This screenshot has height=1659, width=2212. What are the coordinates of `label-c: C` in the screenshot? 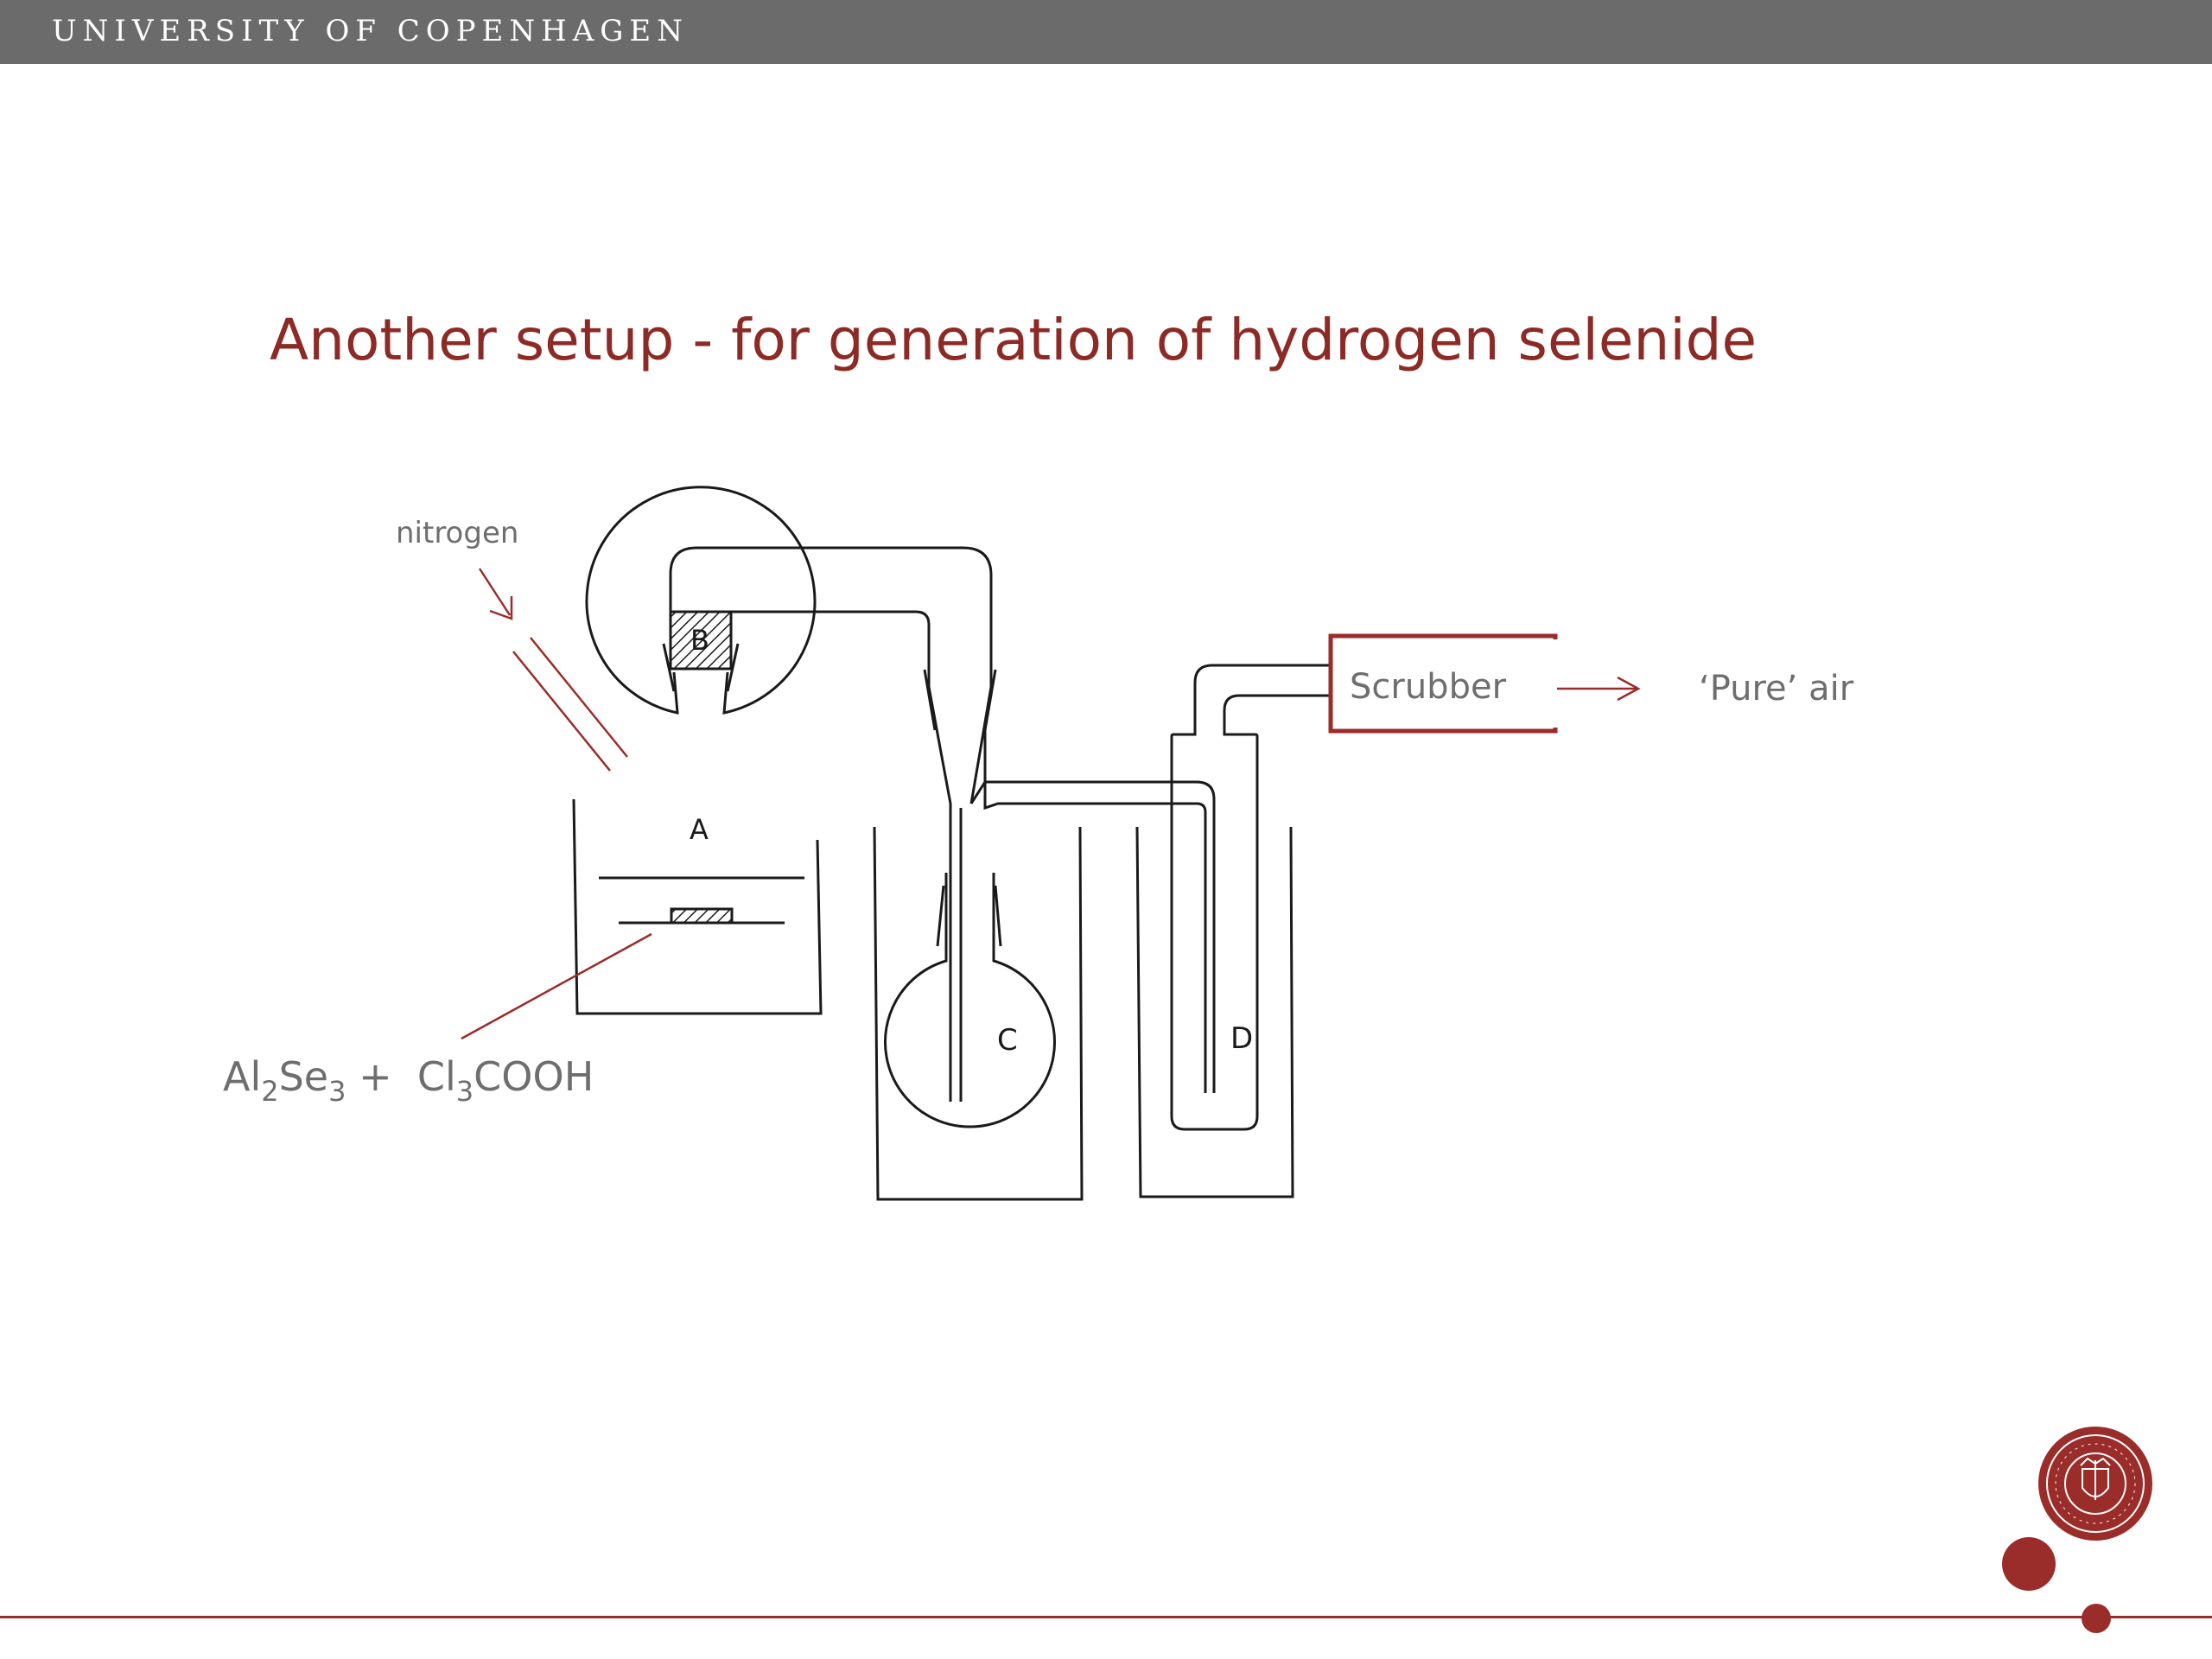 It's located at (1007, 1040).